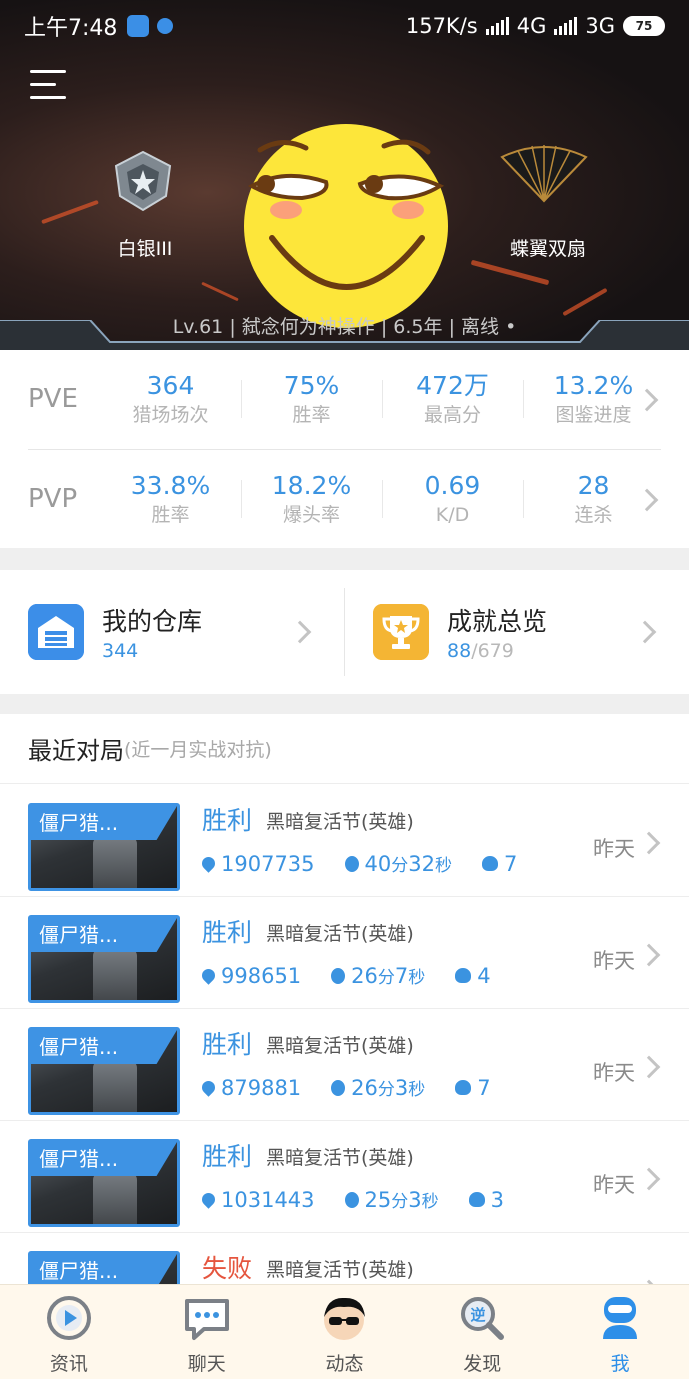 The image size is (689, 1379). What do you see at coordinates (206, 1364) in the screenshot?
I see `tab-label: 聊天` at bounding box center [206, 1364].